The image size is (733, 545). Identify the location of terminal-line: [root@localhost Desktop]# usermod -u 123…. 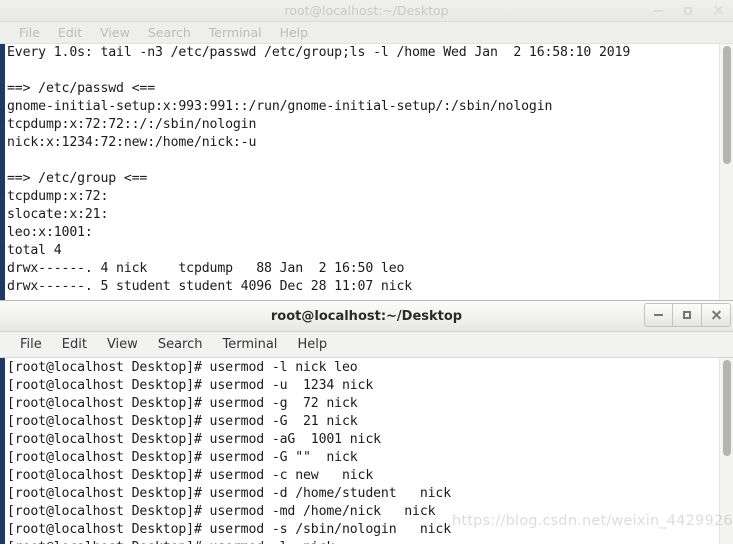
(190, 385).